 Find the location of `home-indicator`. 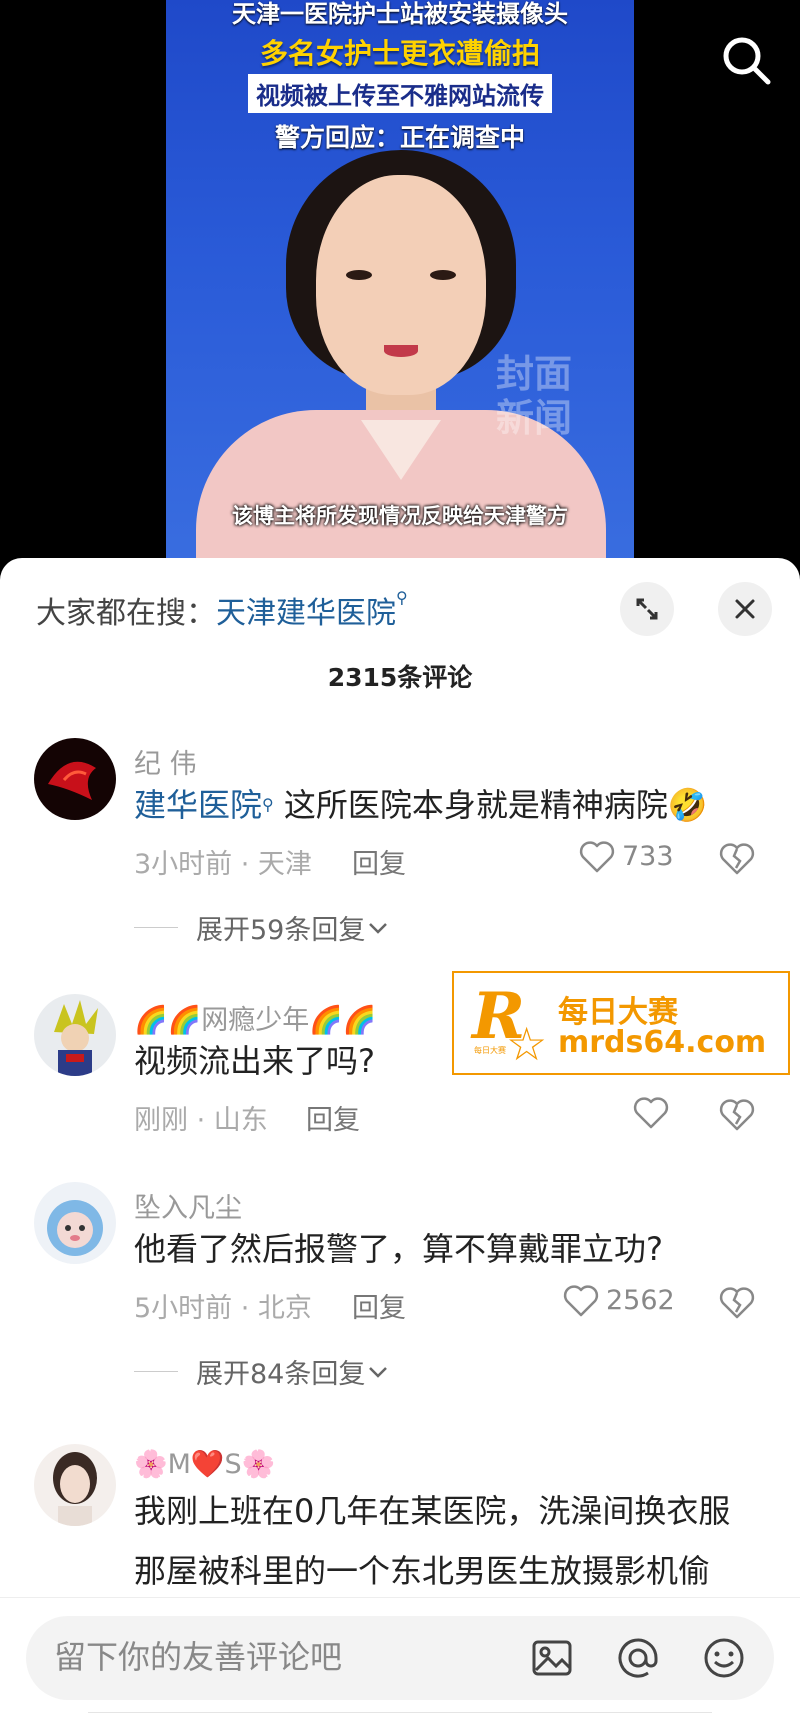

home-indicator is located at coordinates (400, 1716).